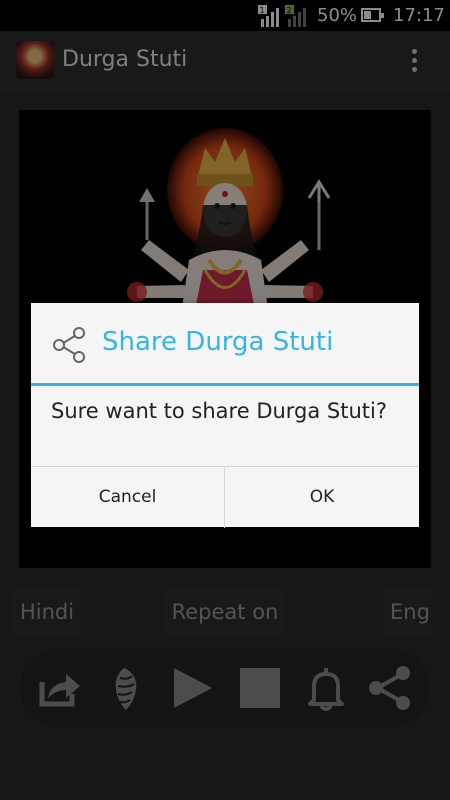 This screenshot has height=800, width=450. Describe the element at coordinates (218, 342) in the screenshot. I see `dialog-title: Share Durga Stuti` at that location.